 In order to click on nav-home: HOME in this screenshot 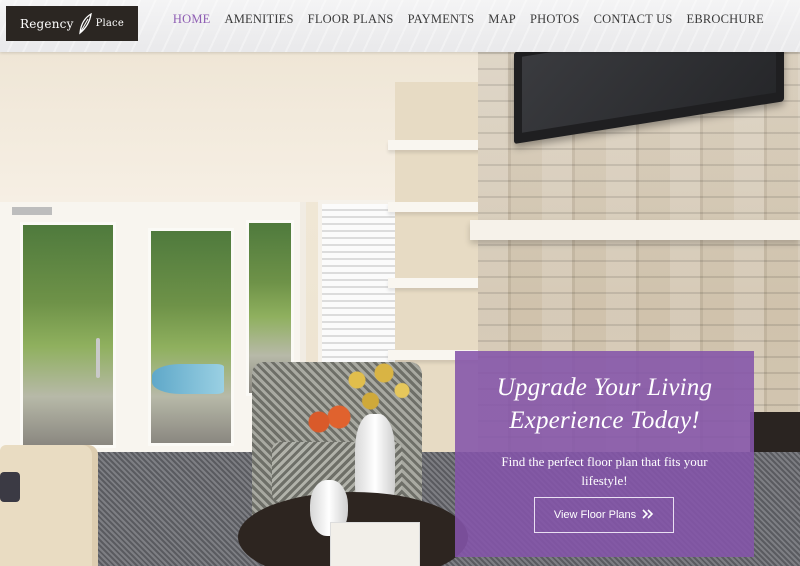, I will do `click(192, 19)`.